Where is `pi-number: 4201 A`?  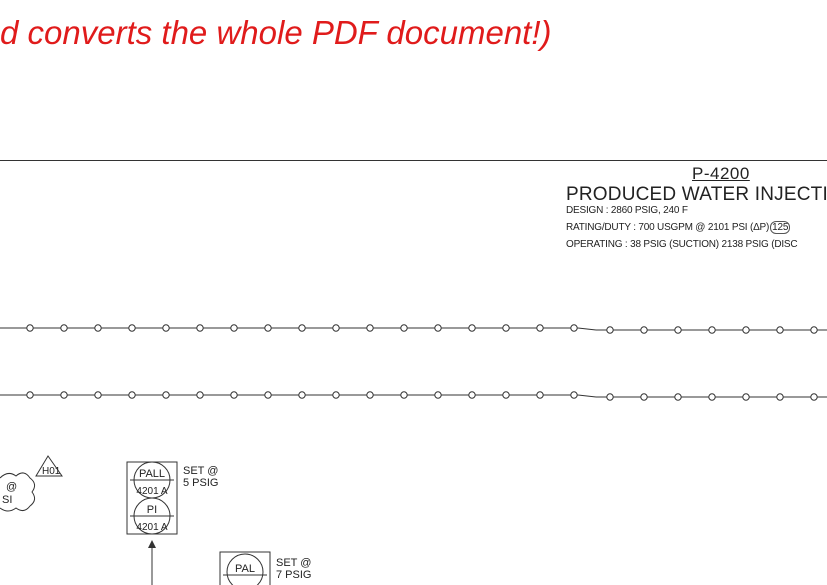 pi-number: 4201 A is located at coordinates (151, 527).